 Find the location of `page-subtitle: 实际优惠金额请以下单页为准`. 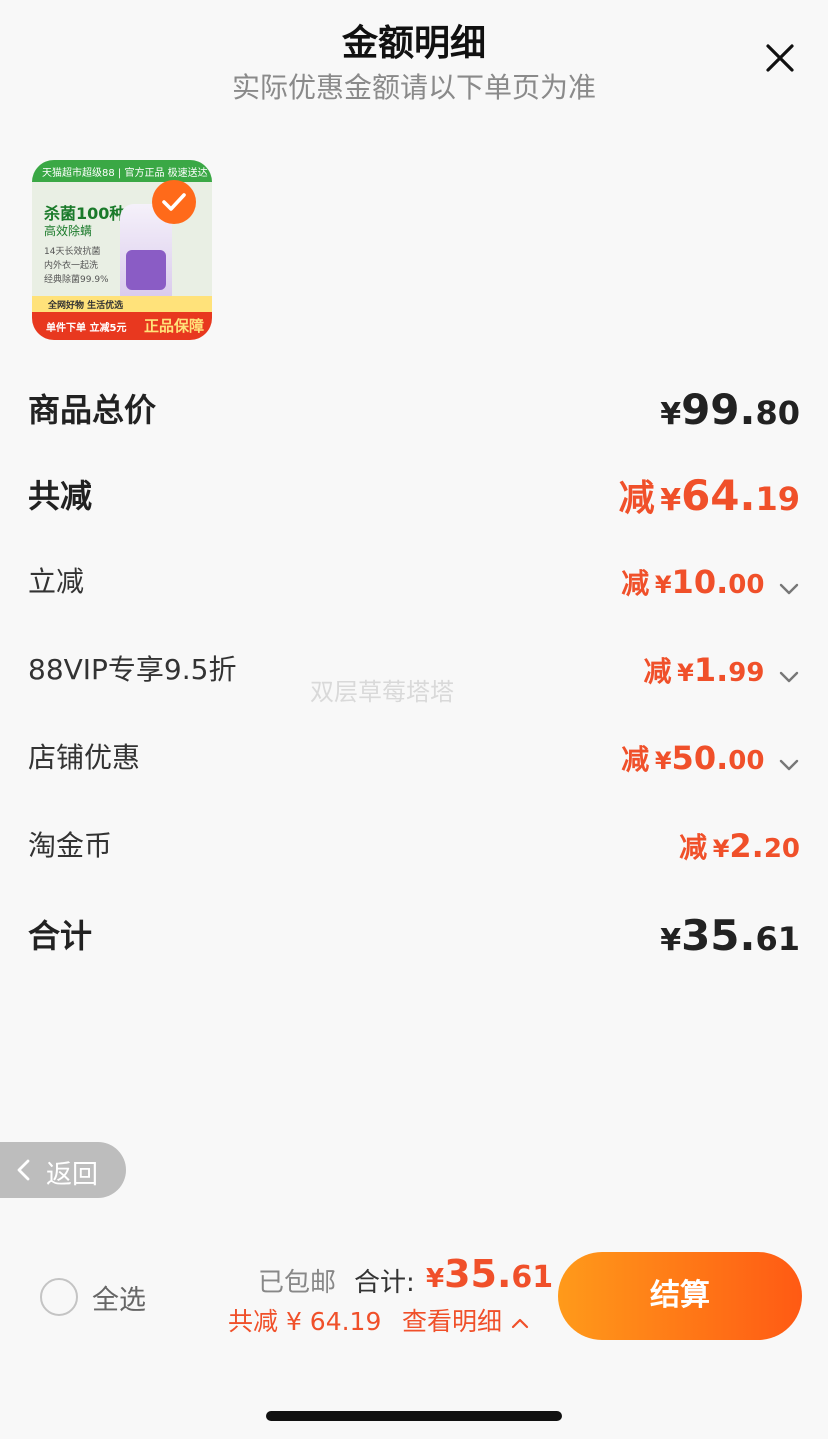

page-subtitle: 实际优惠金额请以下单页为准 is located at coordinates (413, 87).